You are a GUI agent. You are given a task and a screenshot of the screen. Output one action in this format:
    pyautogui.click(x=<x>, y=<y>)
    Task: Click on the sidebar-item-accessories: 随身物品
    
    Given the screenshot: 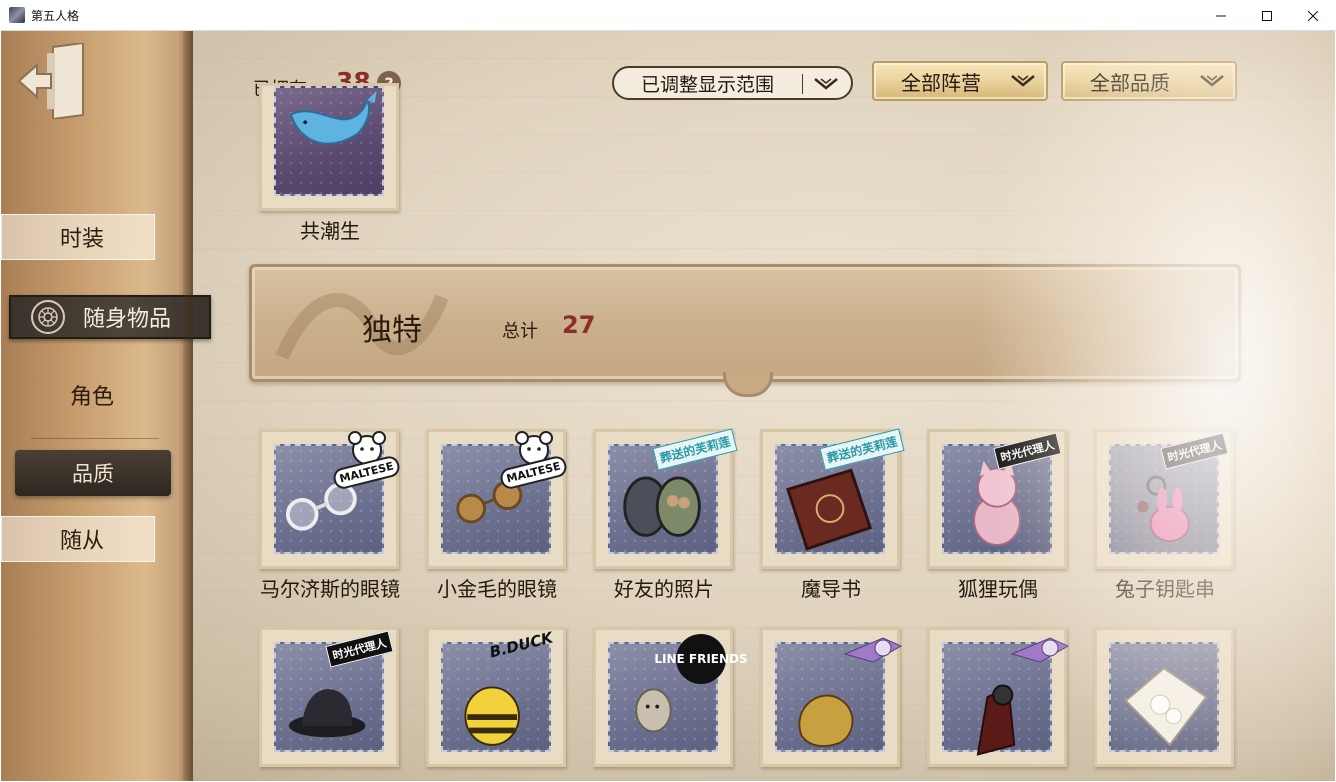 What is the action you would take?
    pyautogui.click(x=110, y=317)
    